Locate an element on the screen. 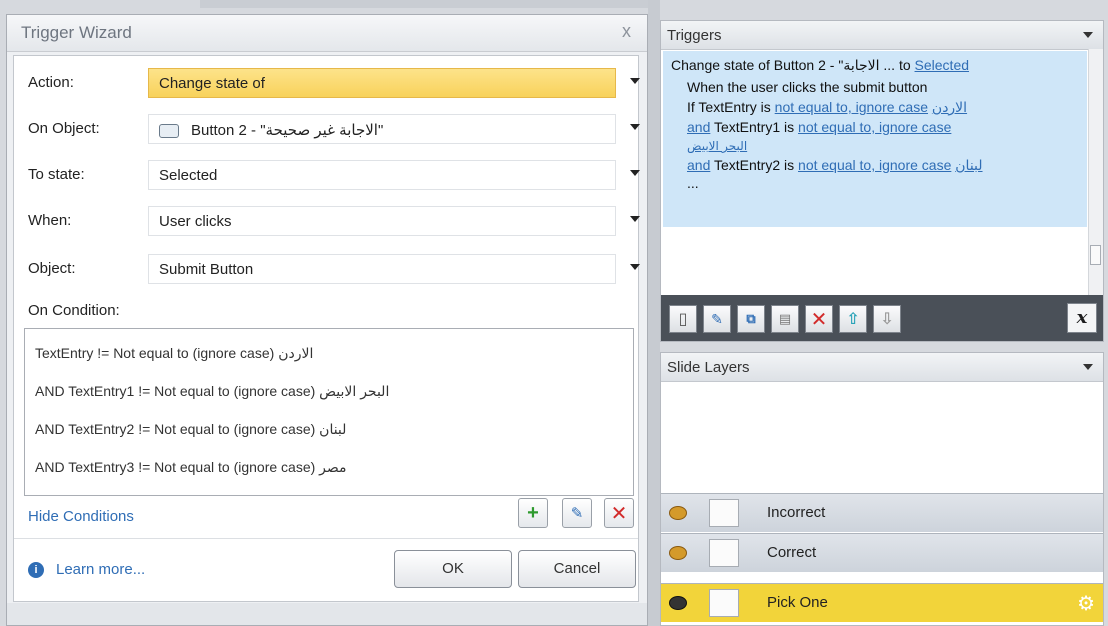 The image size is (1108, 626). trigger-cond-text: TextEntry1 is is located at coordinates (754, 127).